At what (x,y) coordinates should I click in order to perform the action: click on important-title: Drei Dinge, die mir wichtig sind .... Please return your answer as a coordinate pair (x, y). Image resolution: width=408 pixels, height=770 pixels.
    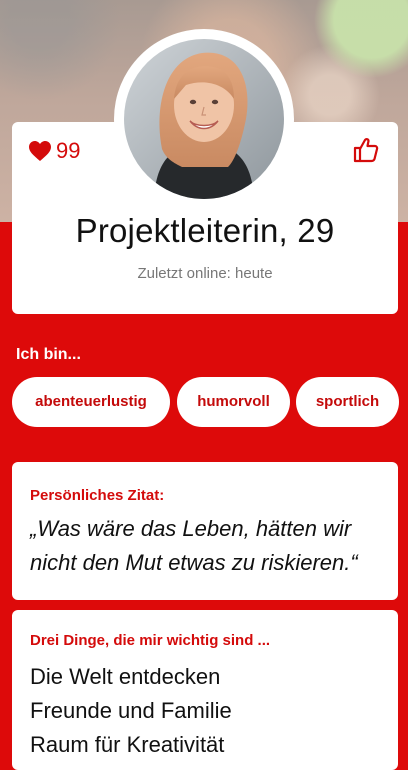
    Looking at the image, I should click on (150, 640).